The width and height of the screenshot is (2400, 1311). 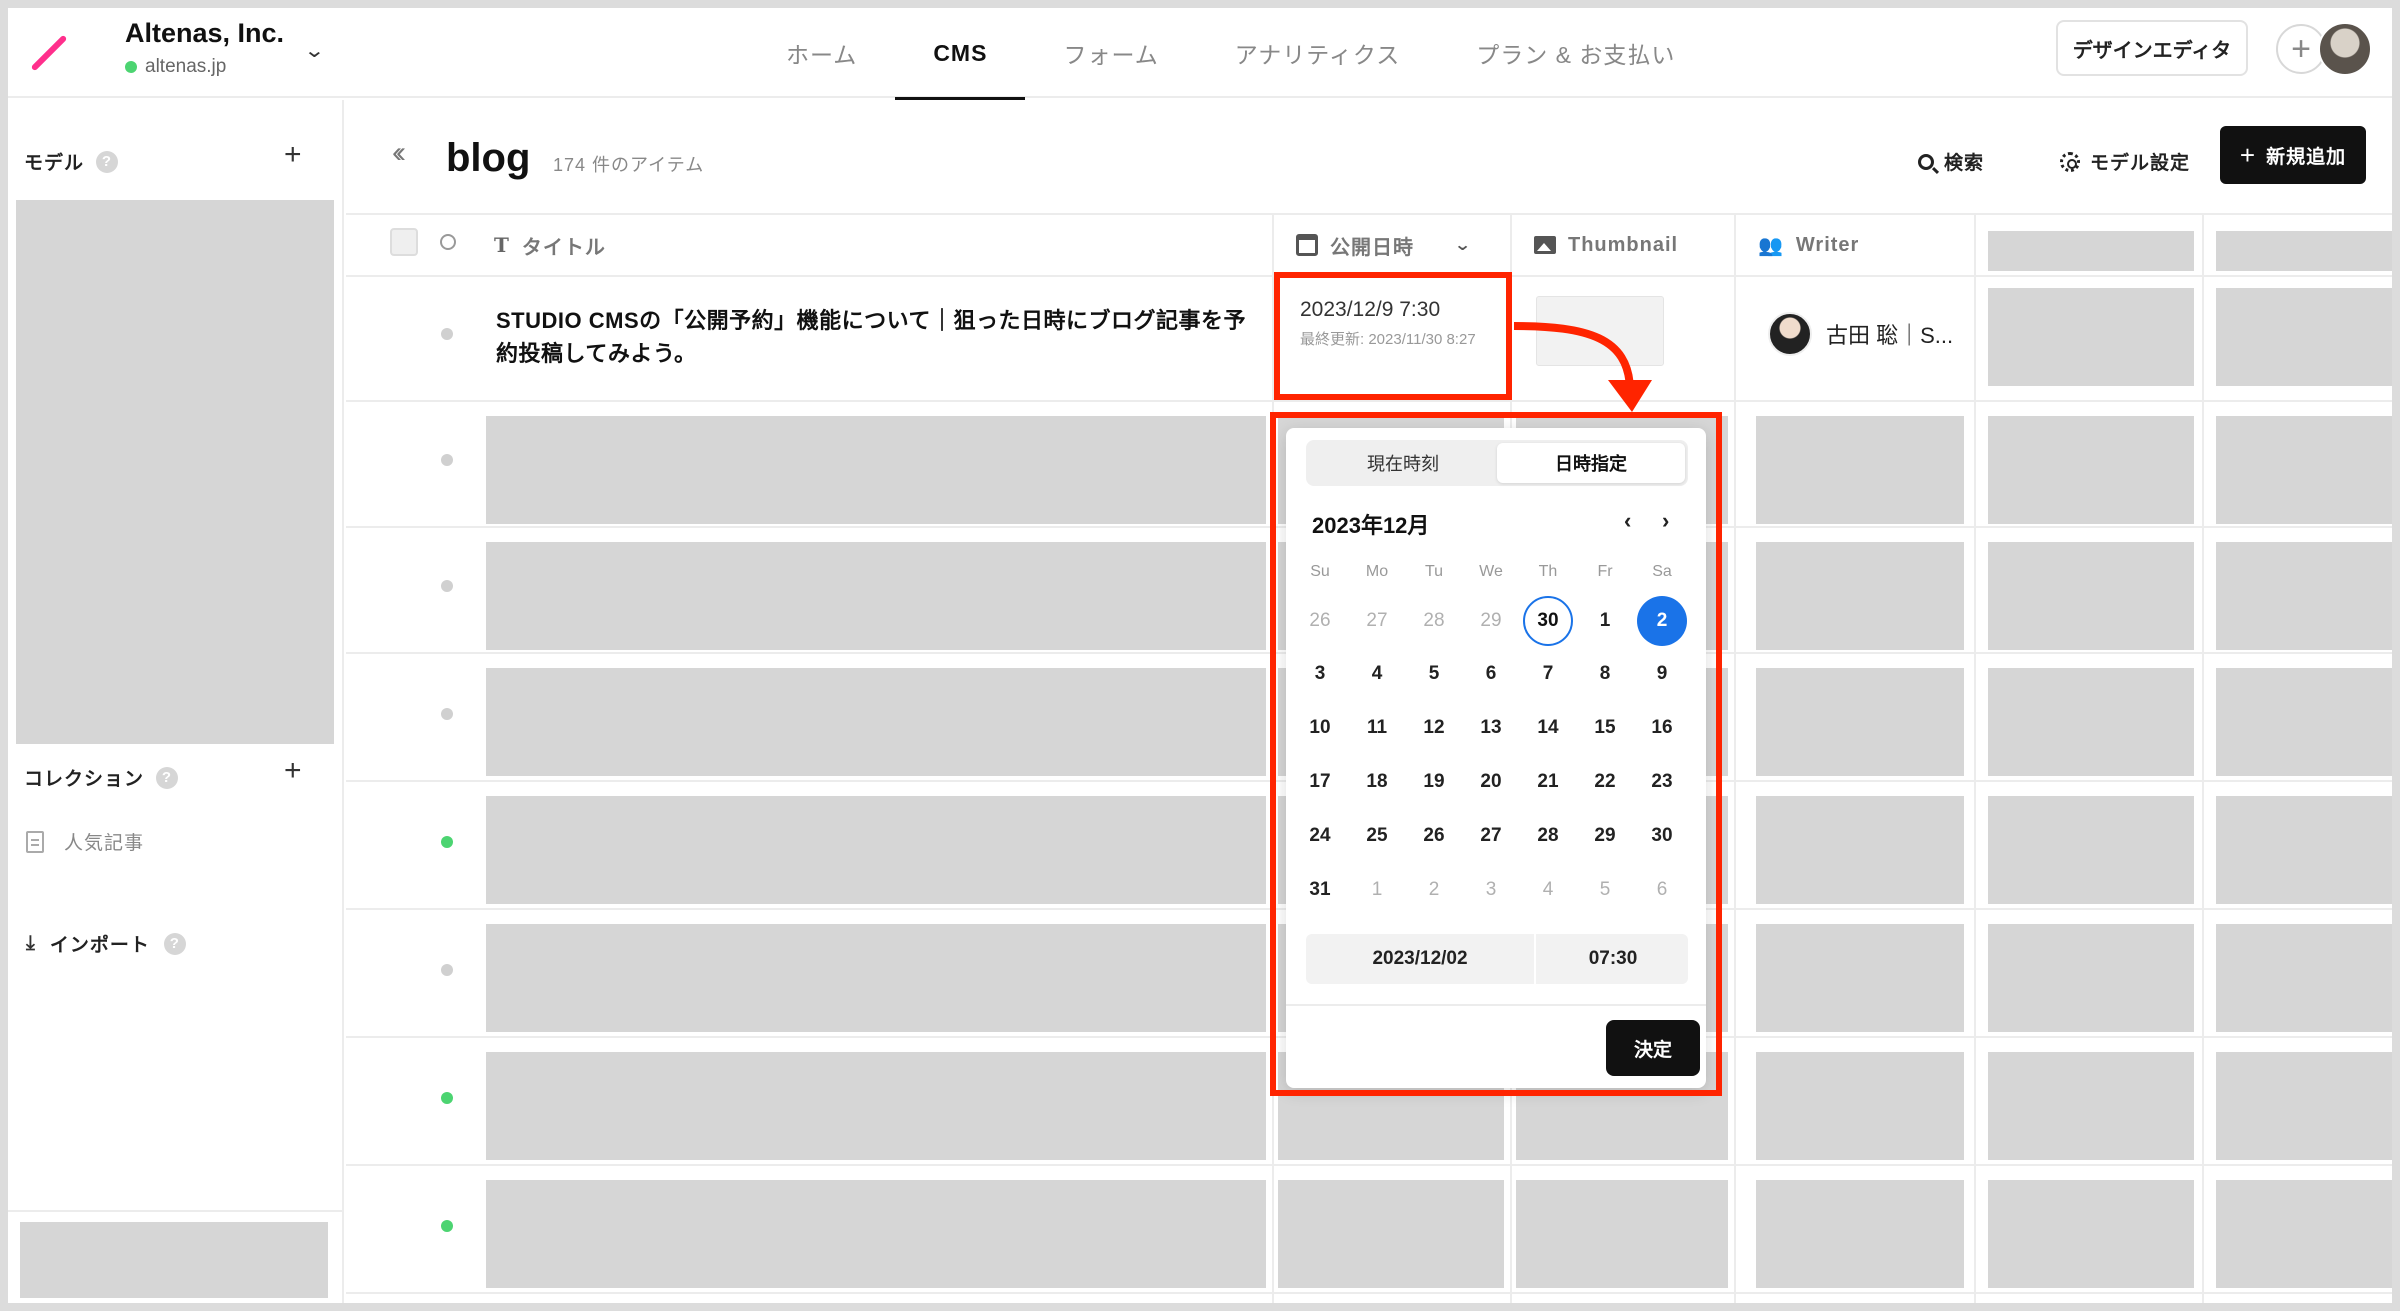 I want to click on models-heading: モデル ?, so click(x=71, y=161).